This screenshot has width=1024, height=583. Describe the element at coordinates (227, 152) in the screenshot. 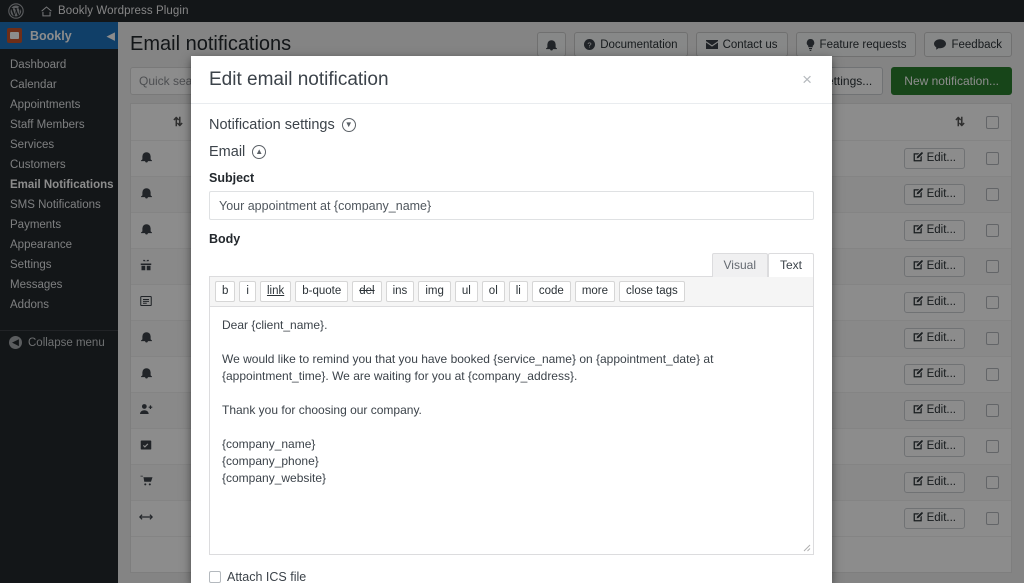

I see `email-section-label: Email` at that location.